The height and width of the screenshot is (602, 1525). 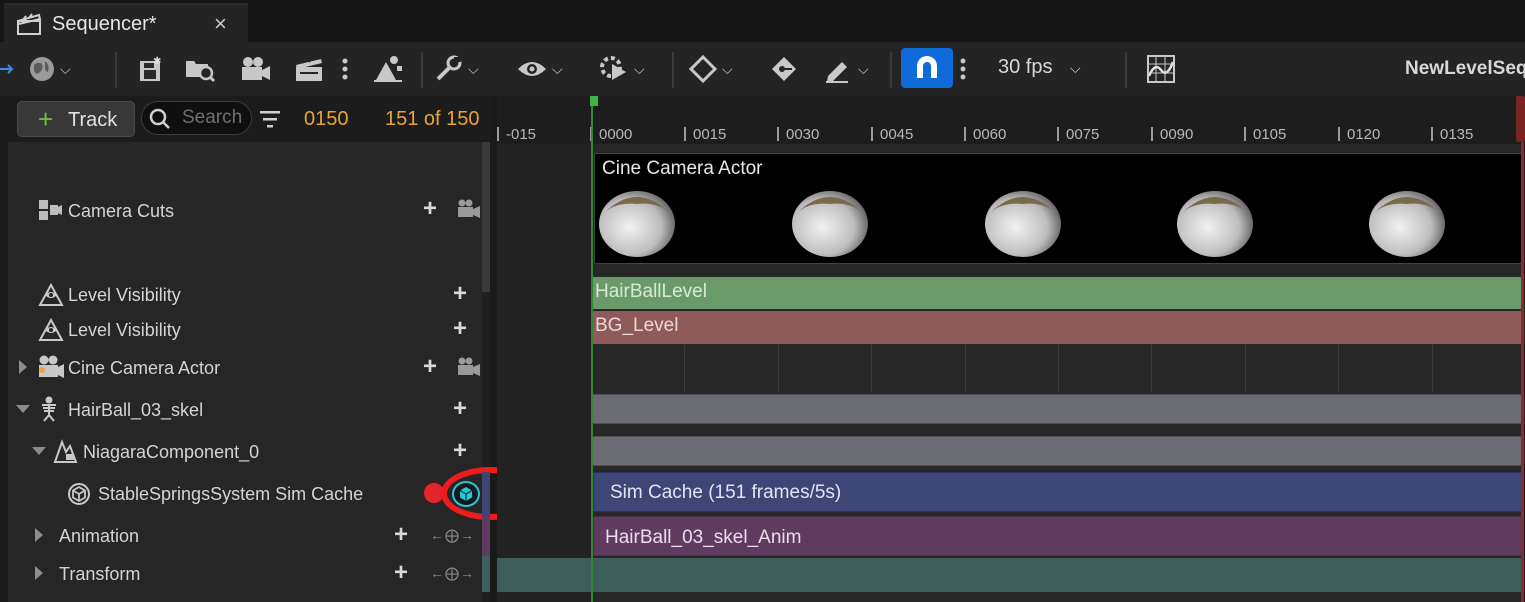 I want to click on hairball-level-section: HairBallLevel, so click(x=1057, y=293).